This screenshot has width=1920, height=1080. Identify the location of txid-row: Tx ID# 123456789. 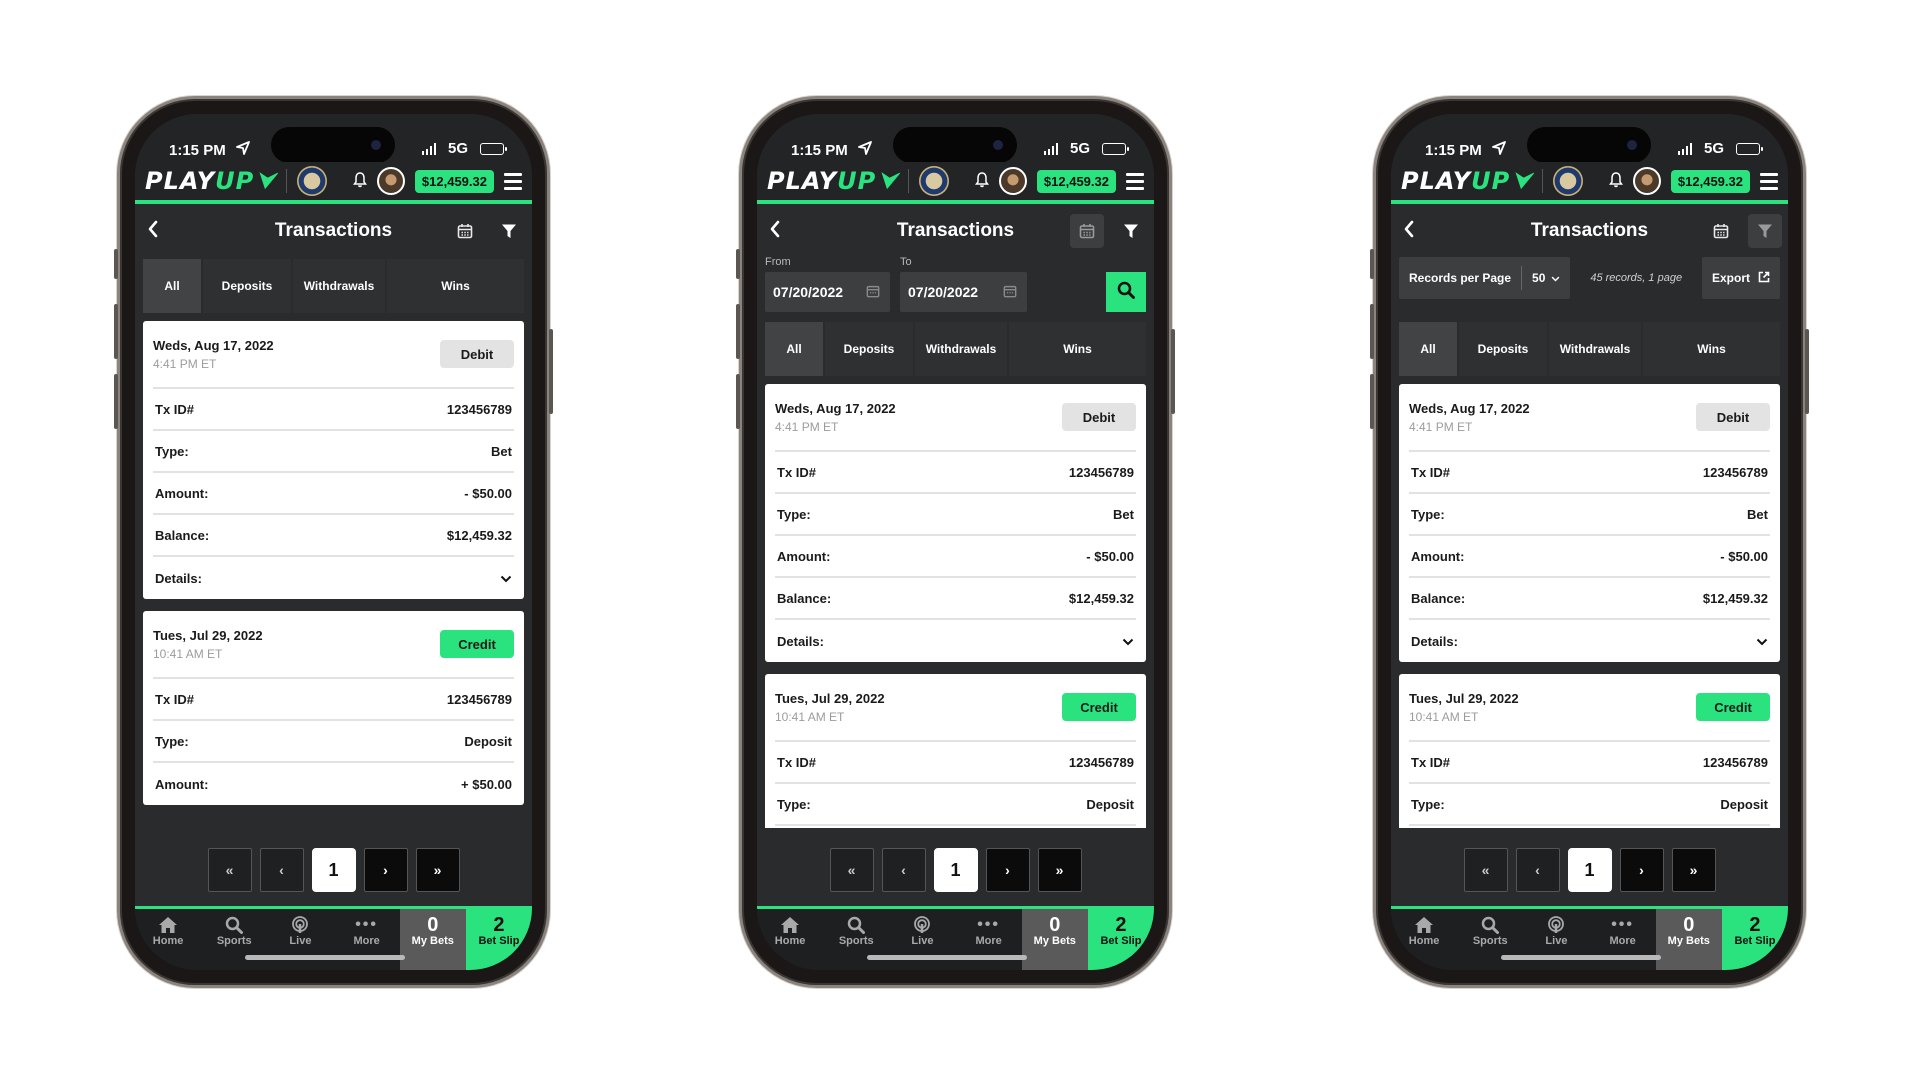
(955, 473).